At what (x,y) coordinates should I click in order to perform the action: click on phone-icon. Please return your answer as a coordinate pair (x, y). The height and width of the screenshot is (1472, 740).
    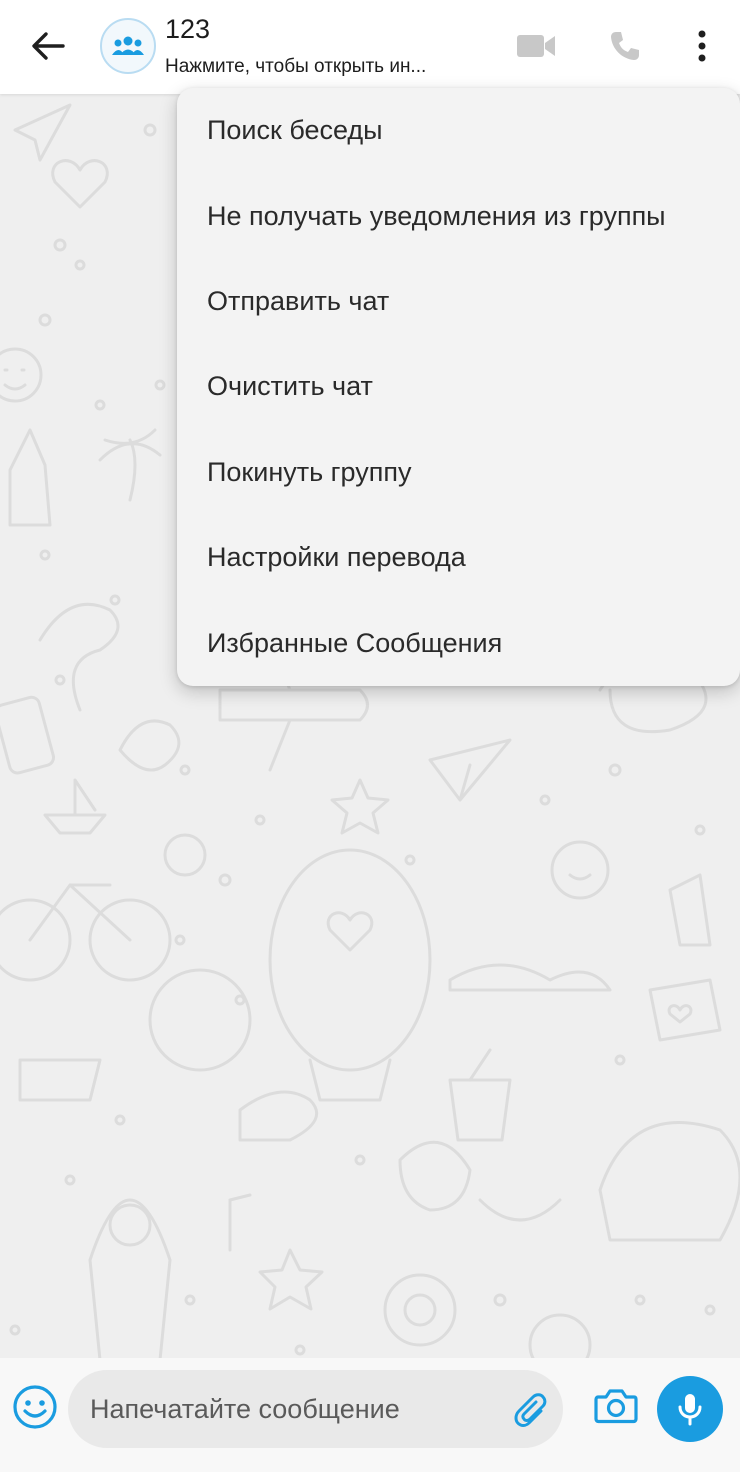
    Looking at the image, I should click on (625, 46).